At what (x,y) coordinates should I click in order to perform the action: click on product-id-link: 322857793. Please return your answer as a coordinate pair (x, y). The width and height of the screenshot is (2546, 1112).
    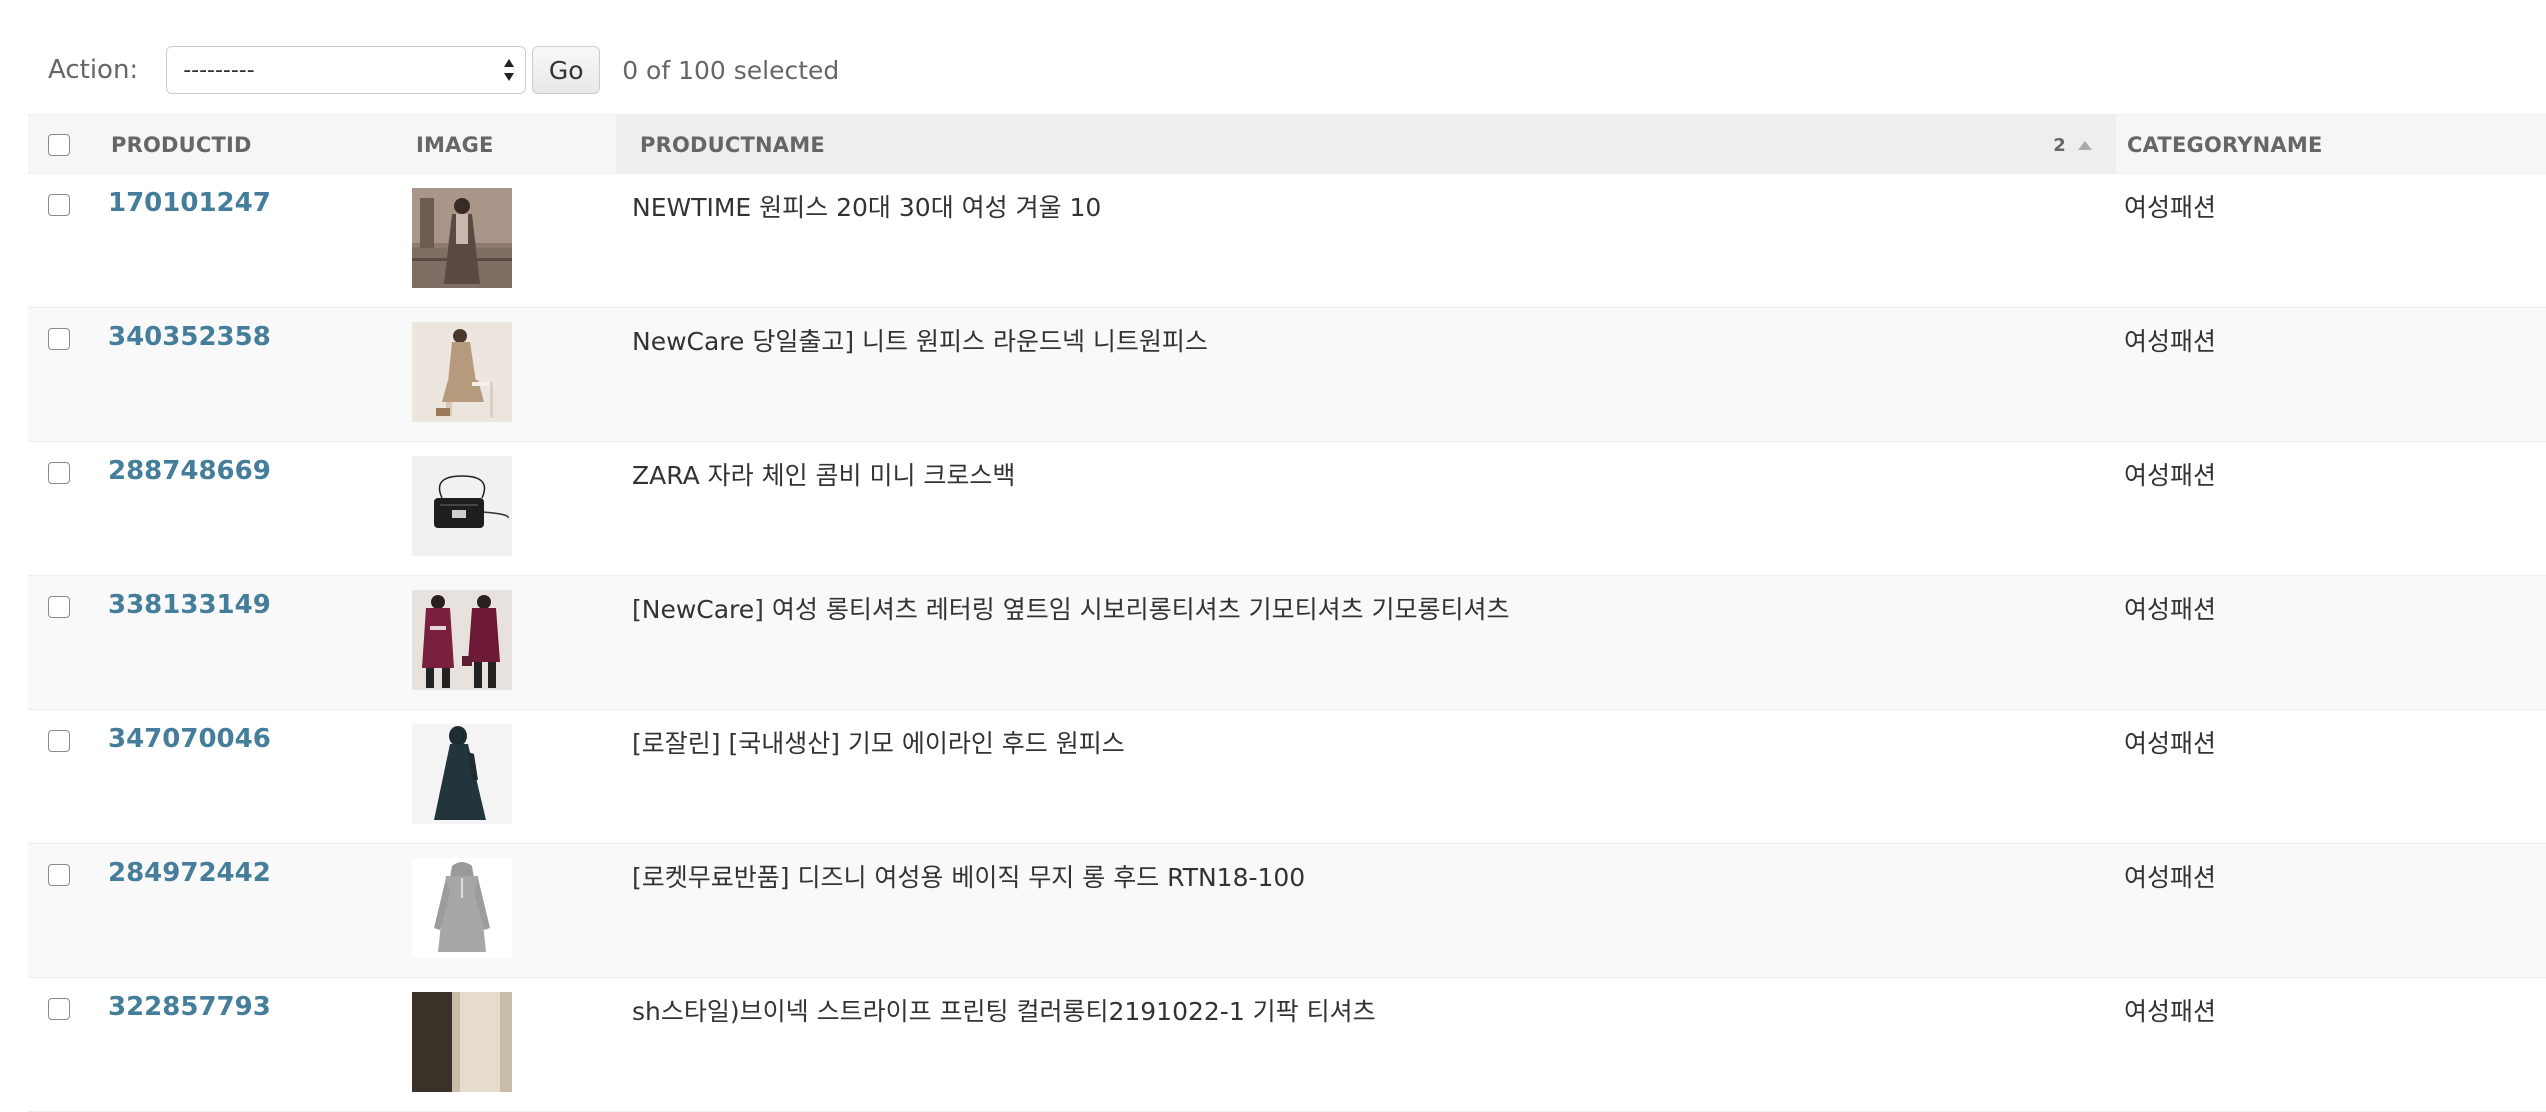
    Looking at the image, I should click on (189, 1007).